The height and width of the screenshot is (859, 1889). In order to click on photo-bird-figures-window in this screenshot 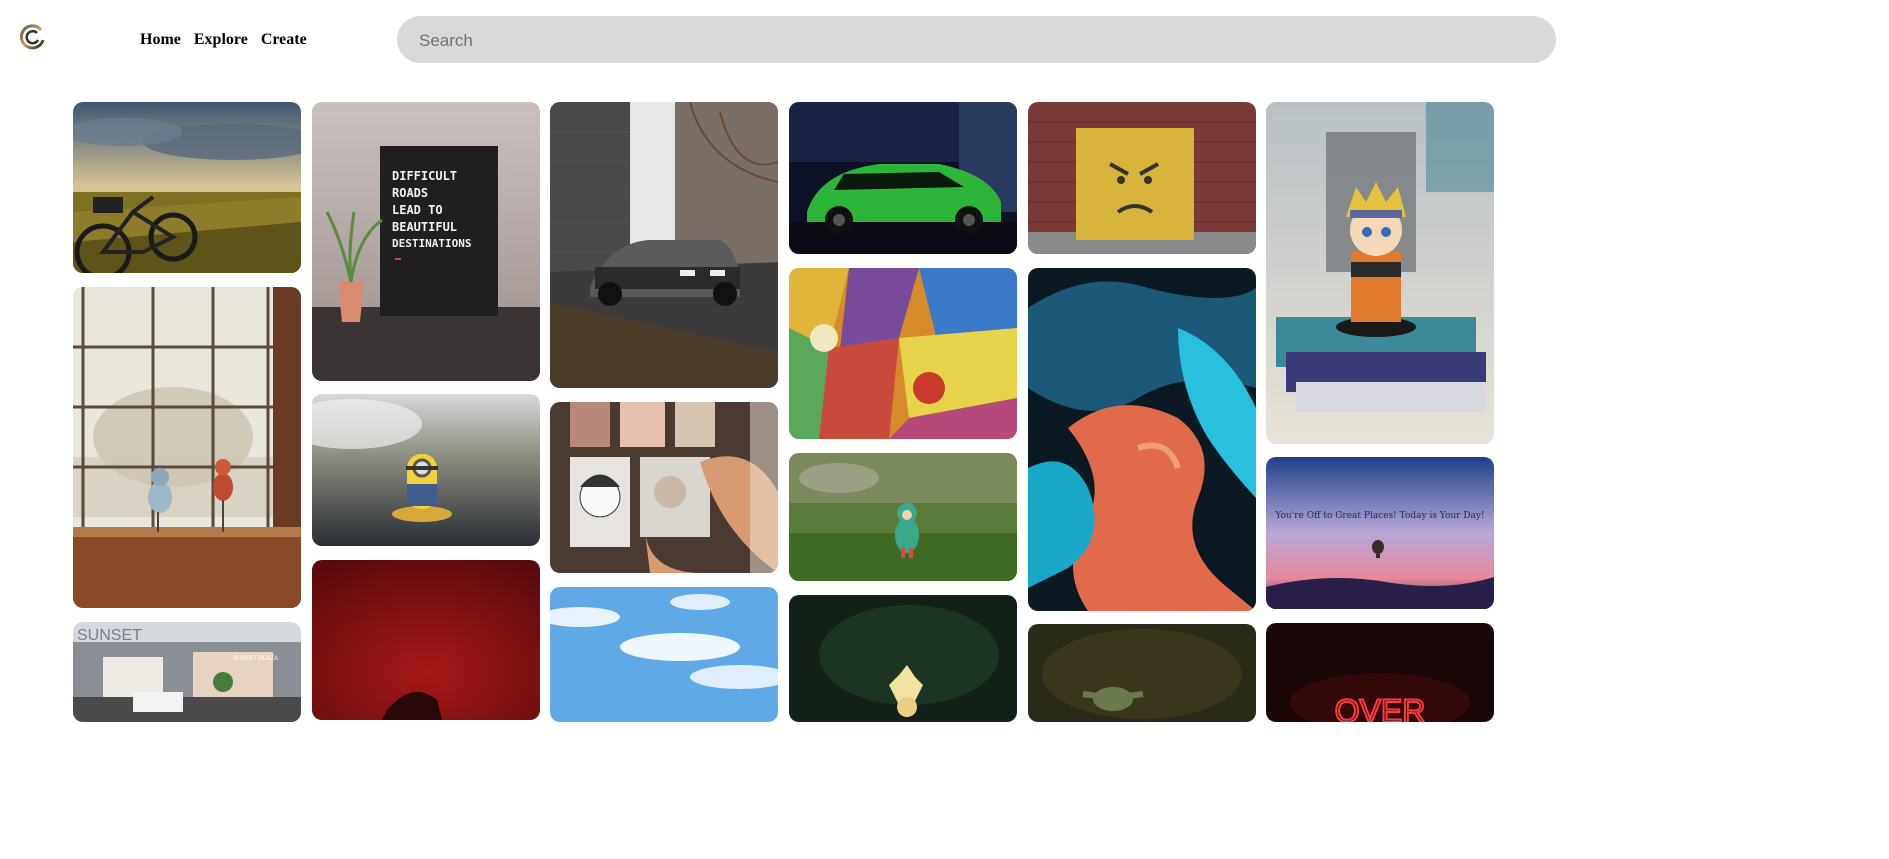, I will do `click(187, 447)`.